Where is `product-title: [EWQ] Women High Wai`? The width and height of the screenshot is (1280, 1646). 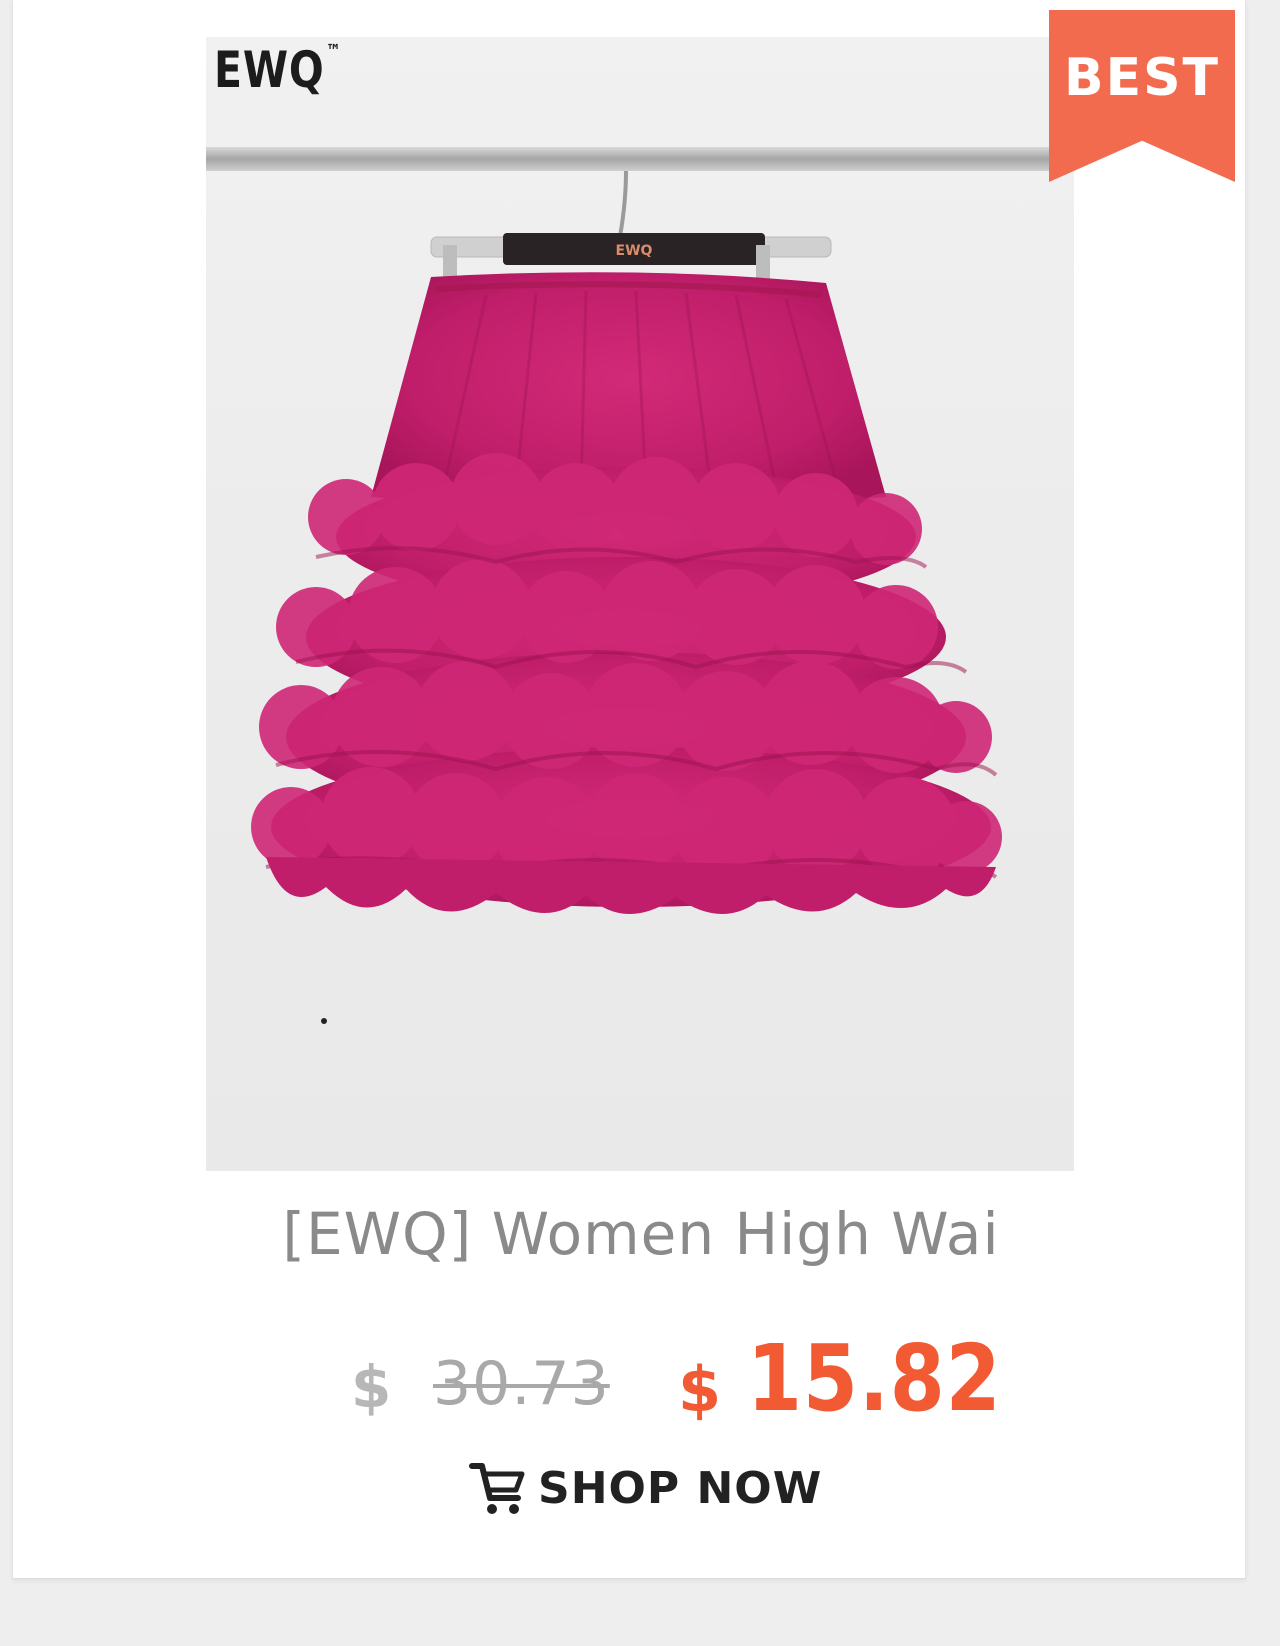 product-title: [EWQ] Women High Wai is located at coordinates (641, 1234).